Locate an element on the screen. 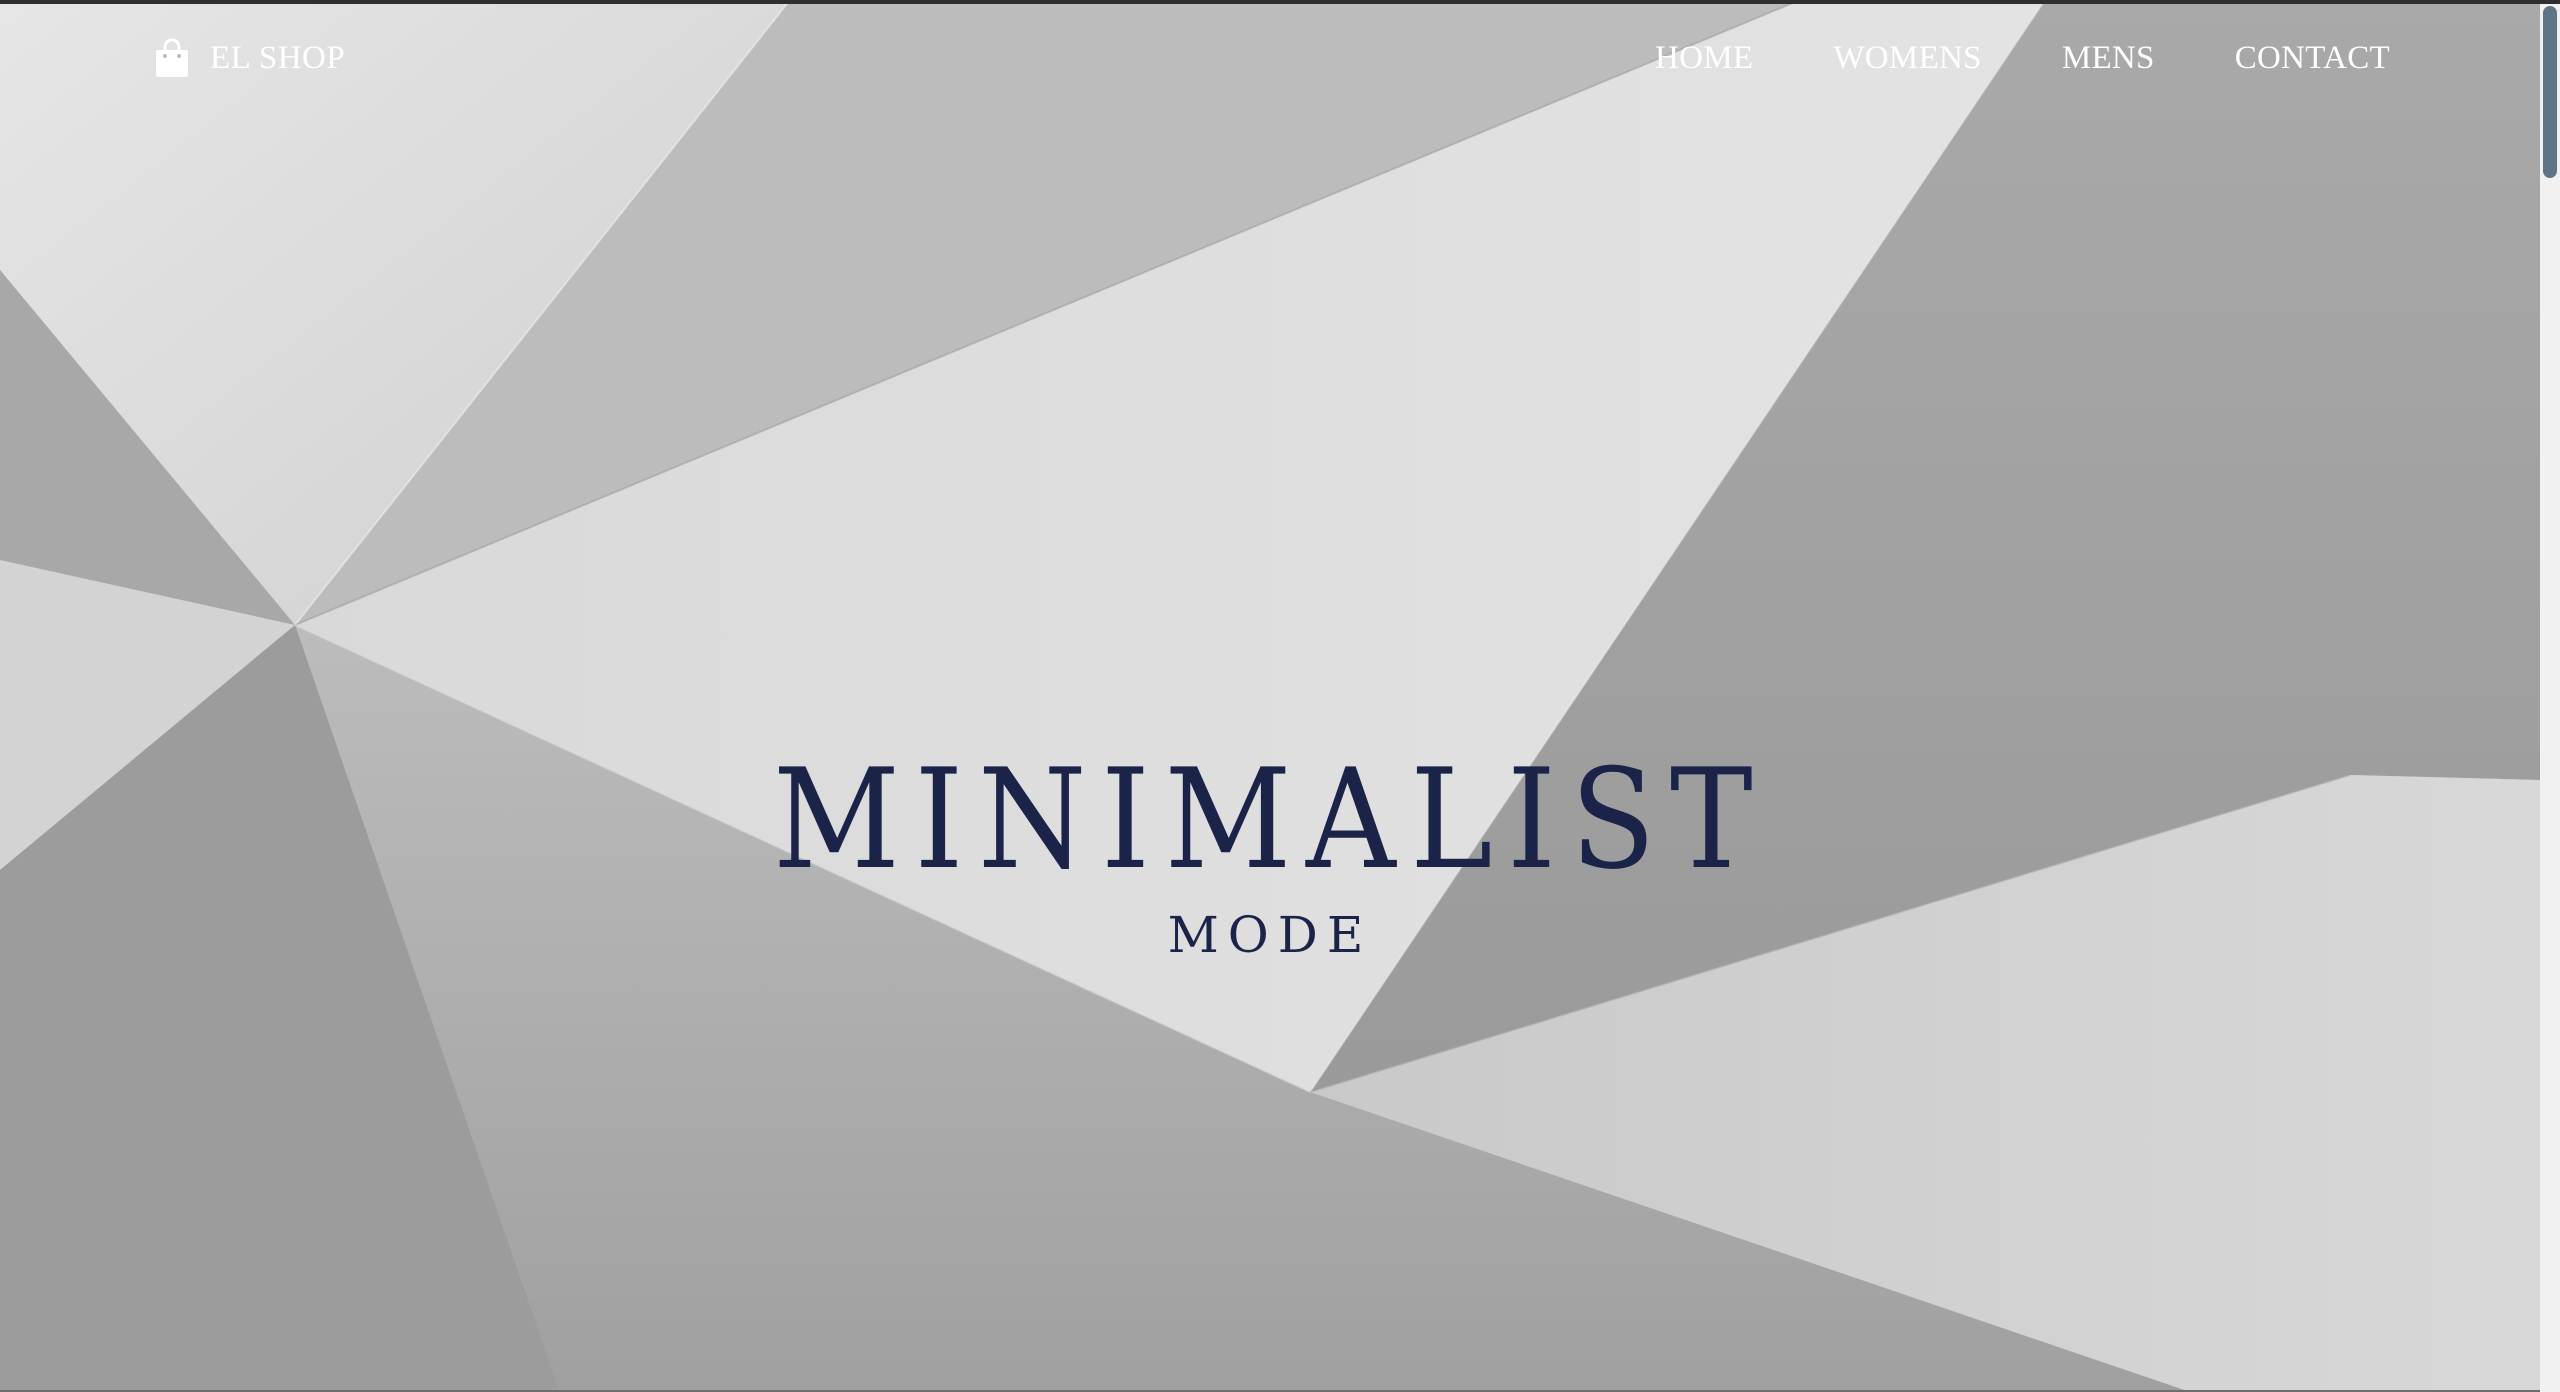 This screenshot has width=2560, height=1392. hero-title: MINIMALIST is located at coordinates (1270, 819).